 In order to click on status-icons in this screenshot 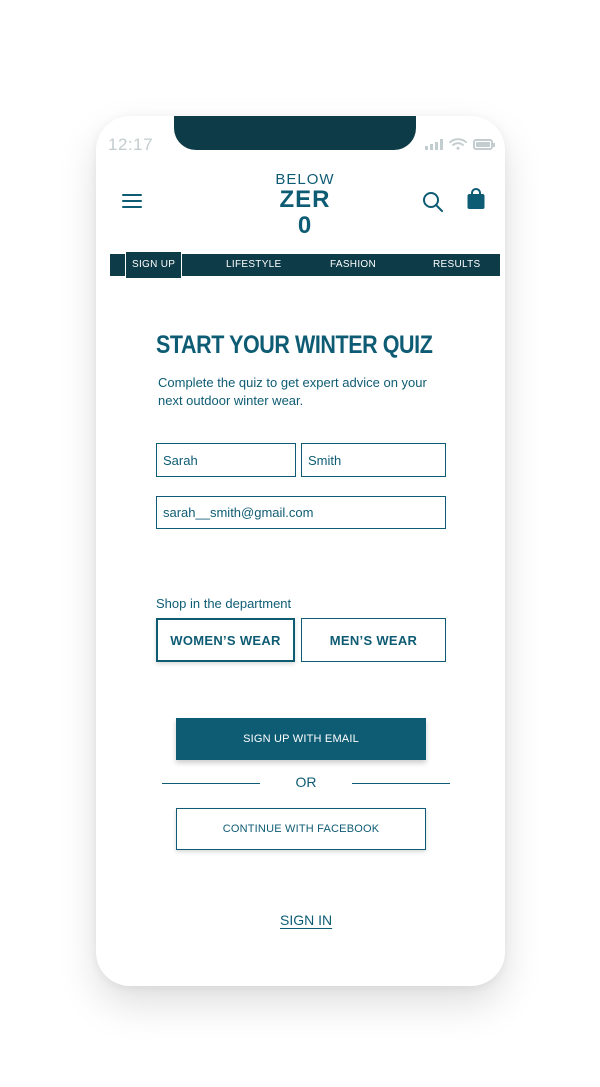, I will do `click(460, 144)`.